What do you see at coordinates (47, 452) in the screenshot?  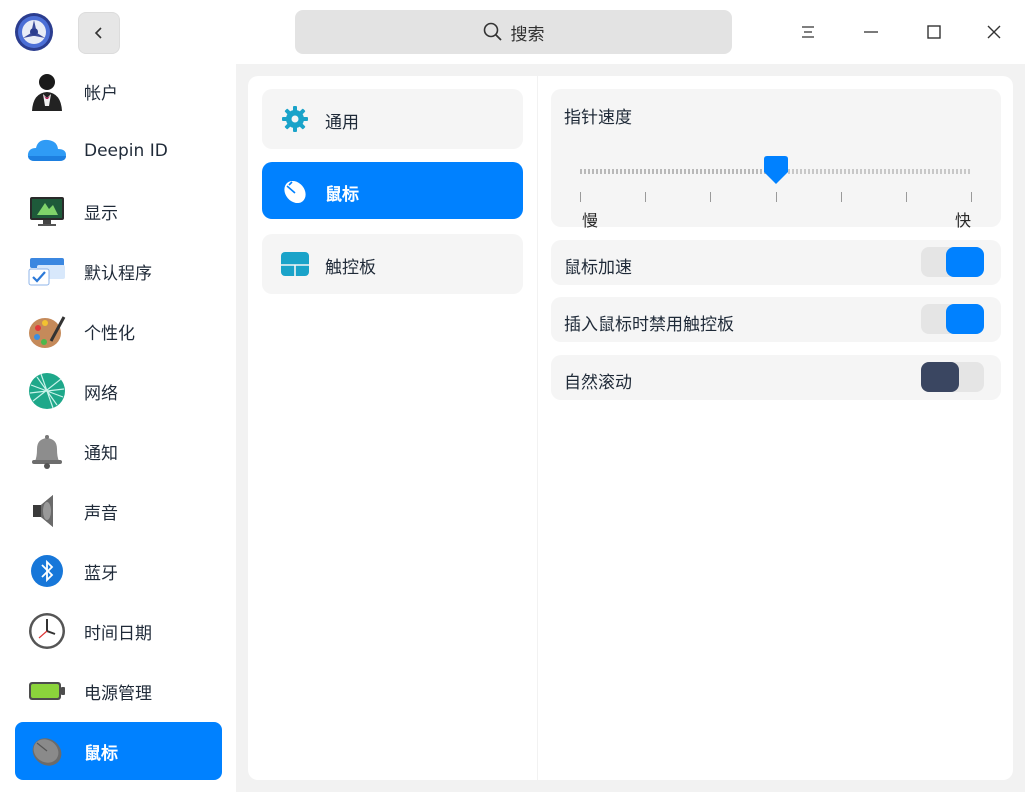 I see `bell-icon` at bounding box center [47, 452].